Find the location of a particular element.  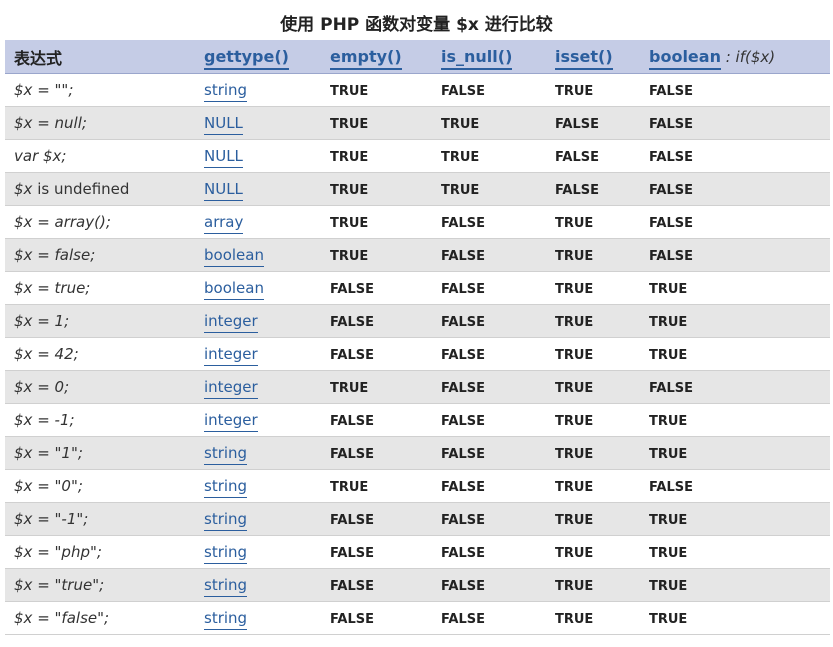

expression-cell: $x = false; is located at coordinates (55, 255).